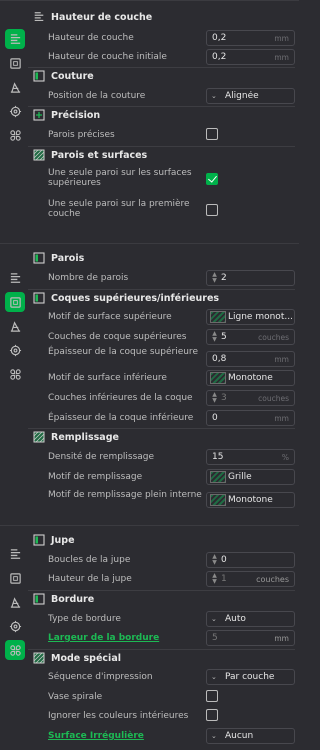 This screenshot has height=750, width=320. Describe the element at coordinates (161, 155) in the screenshot. I see `section-walls-surfaces: Parois et surfaces` at that location.